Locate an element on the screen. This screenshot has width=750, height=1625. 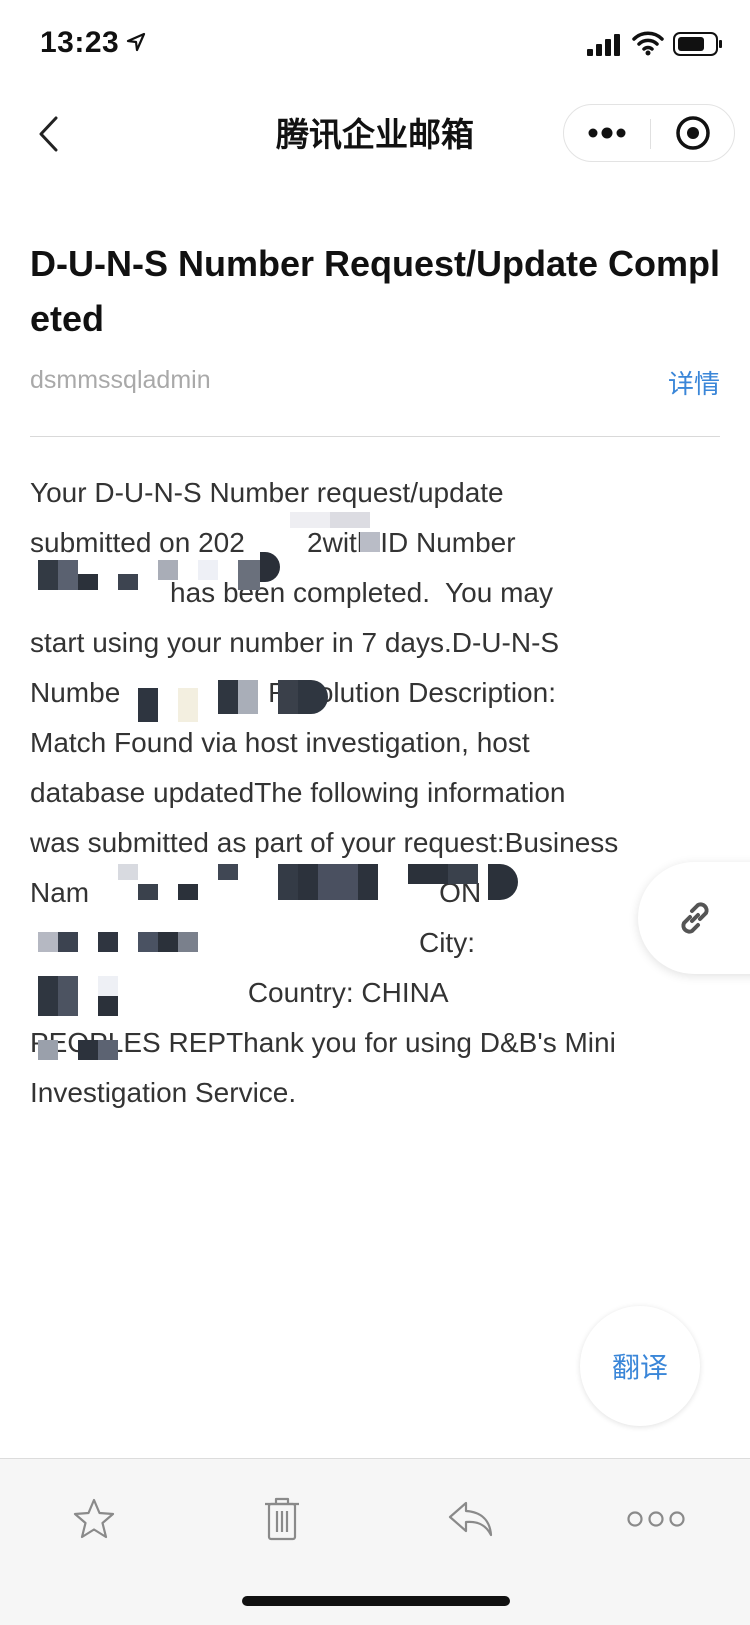
more-circles-icon is located at coordinates (656, 1519).